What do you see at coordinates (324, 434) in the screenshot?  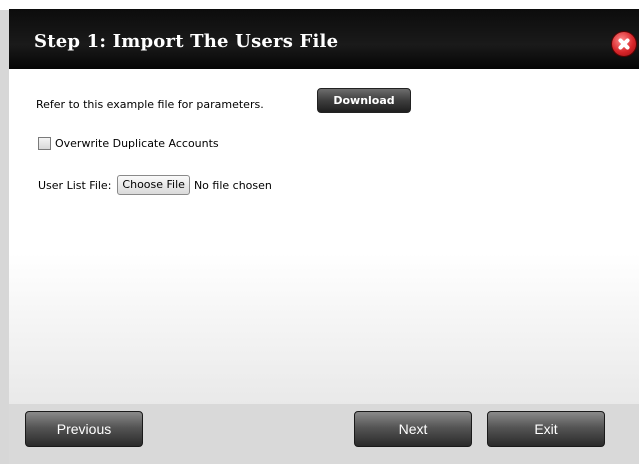 I see `dialog-footer: Previous Next Exit` at bounding box center [324, 434].